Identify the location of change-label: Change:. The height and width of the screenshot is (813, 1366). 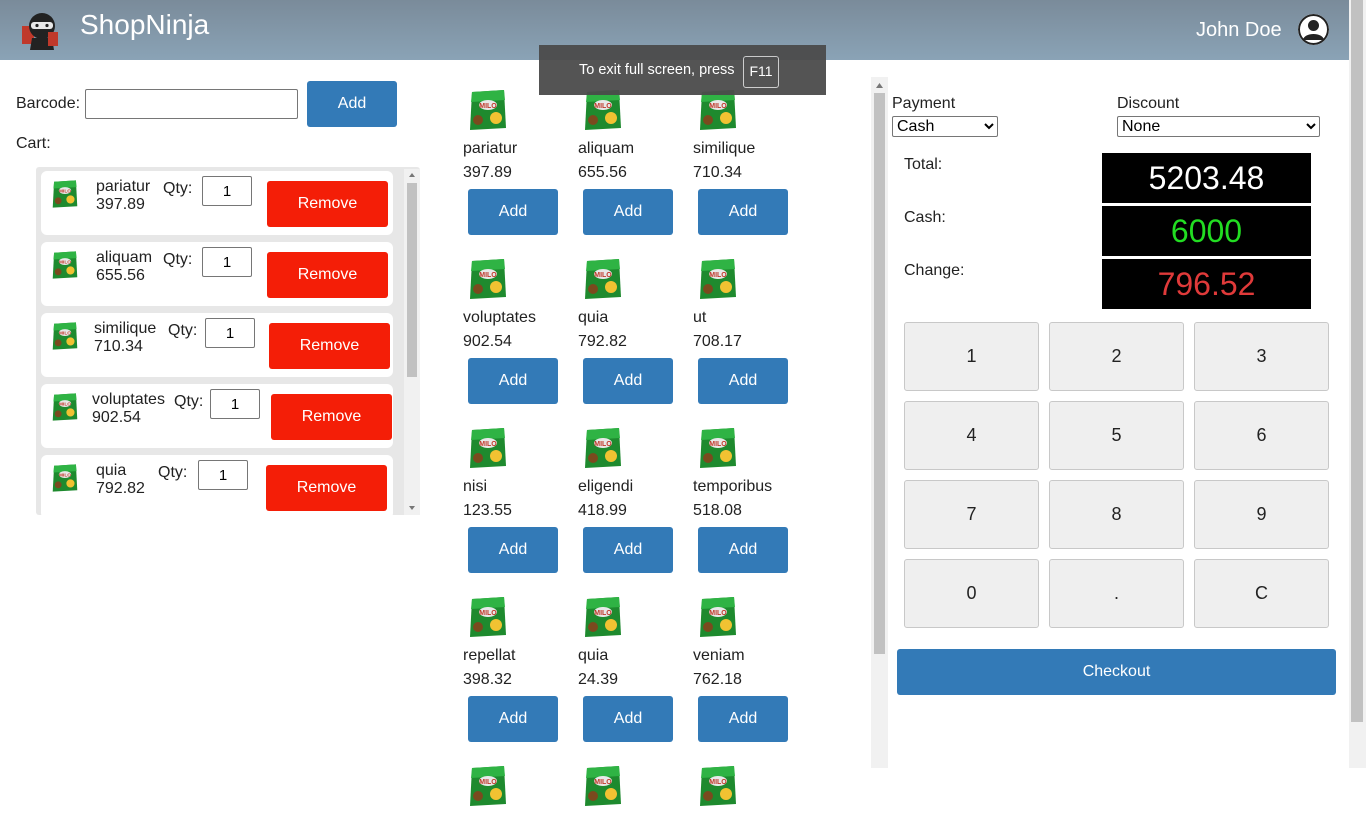
(934, 270).